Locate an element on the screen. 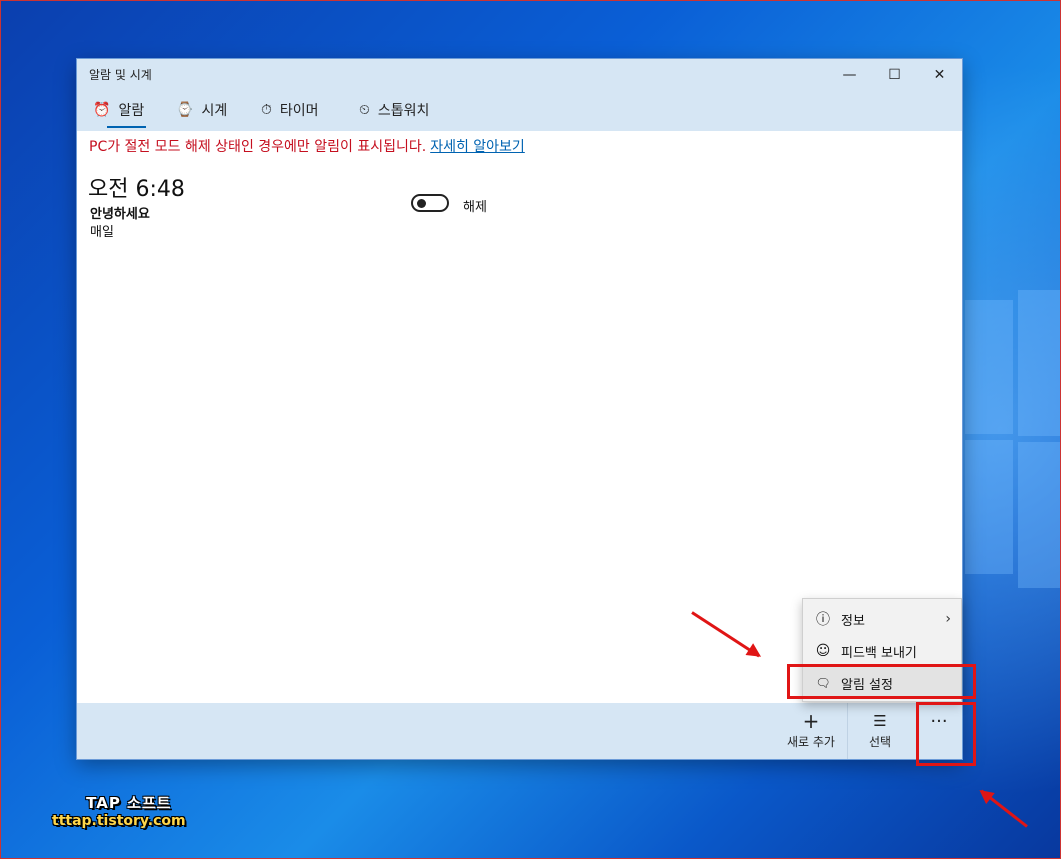 This screenshot has width=1061, height=859. plus-icon: + is located at coordinates (811, 721).